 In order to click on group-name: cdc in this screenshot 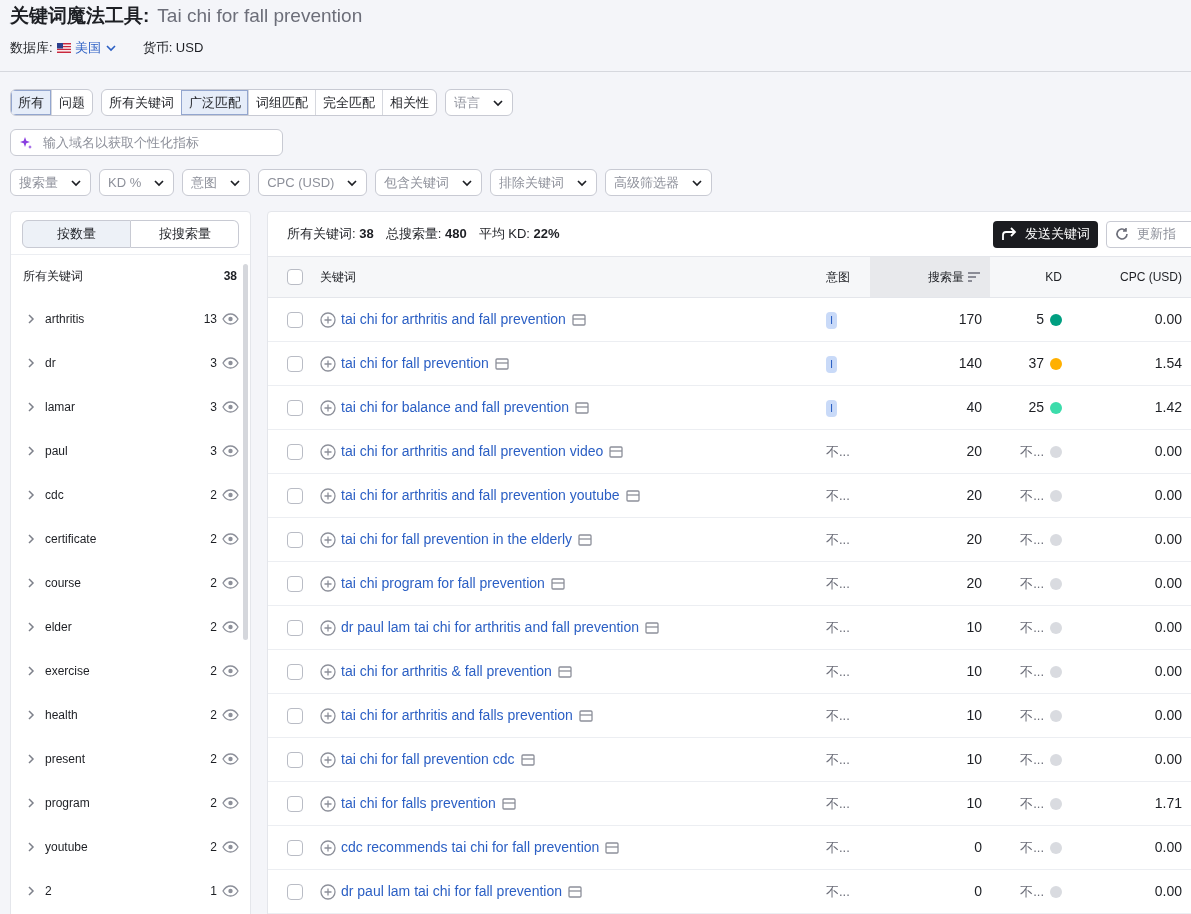, I will do `click(128, 495)`.